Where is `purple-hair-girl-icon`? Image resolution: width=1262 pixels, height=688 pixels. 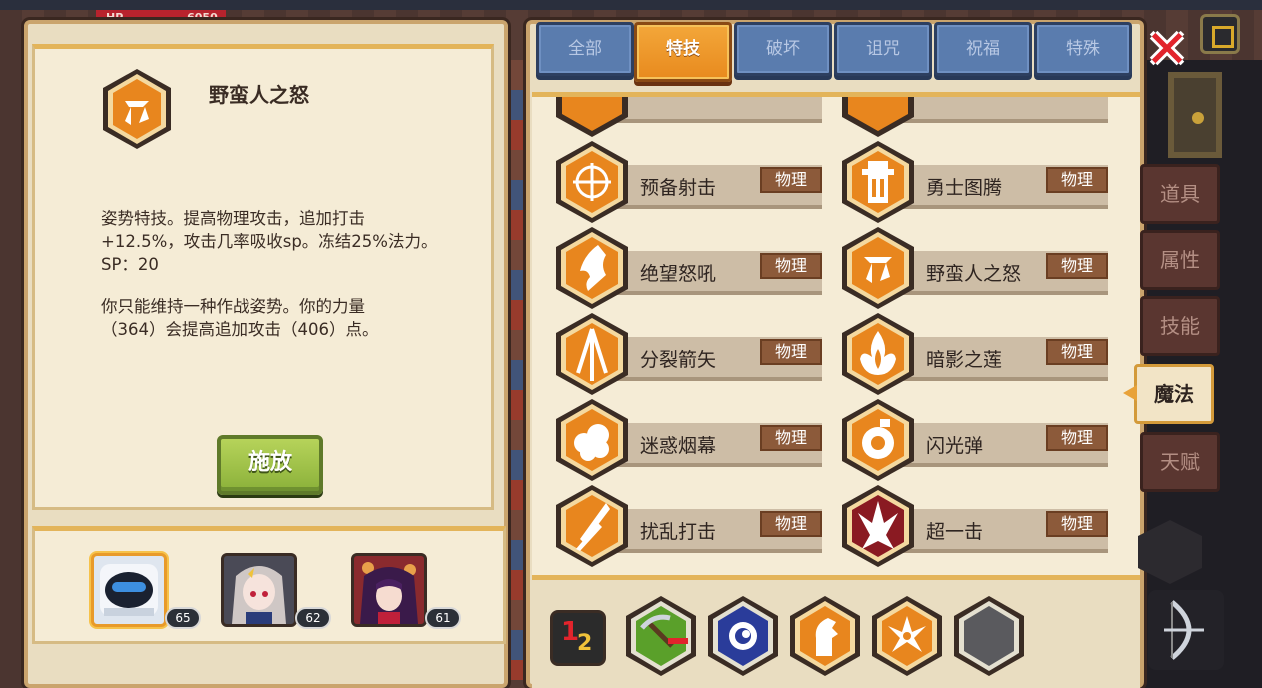
purple-hair-girl-icon is located at coordinates (389, 590).